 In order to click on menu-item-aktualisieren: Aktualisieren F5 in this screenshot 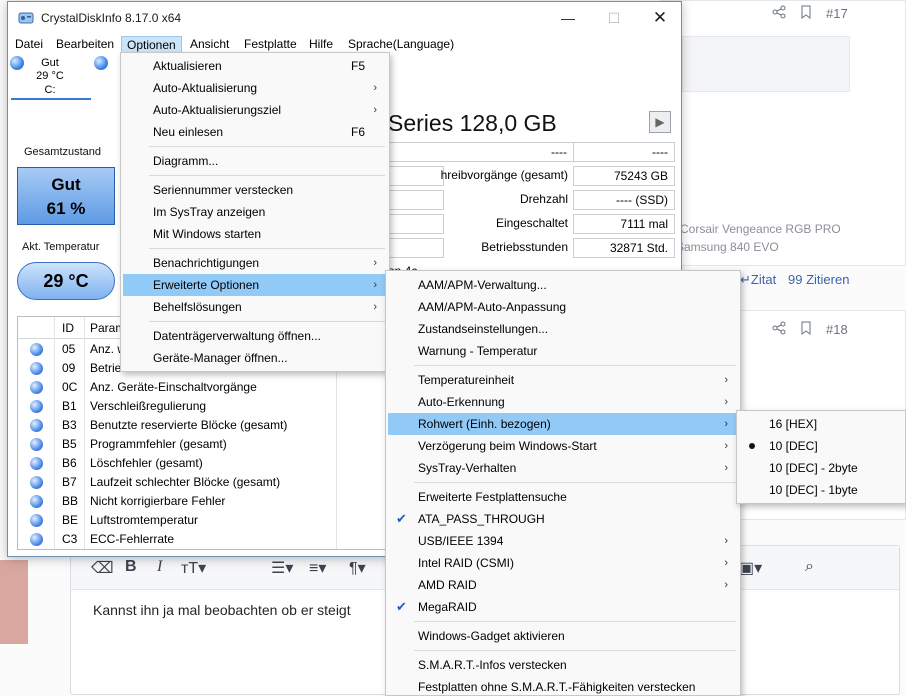, I will do `click(255, 66)`.